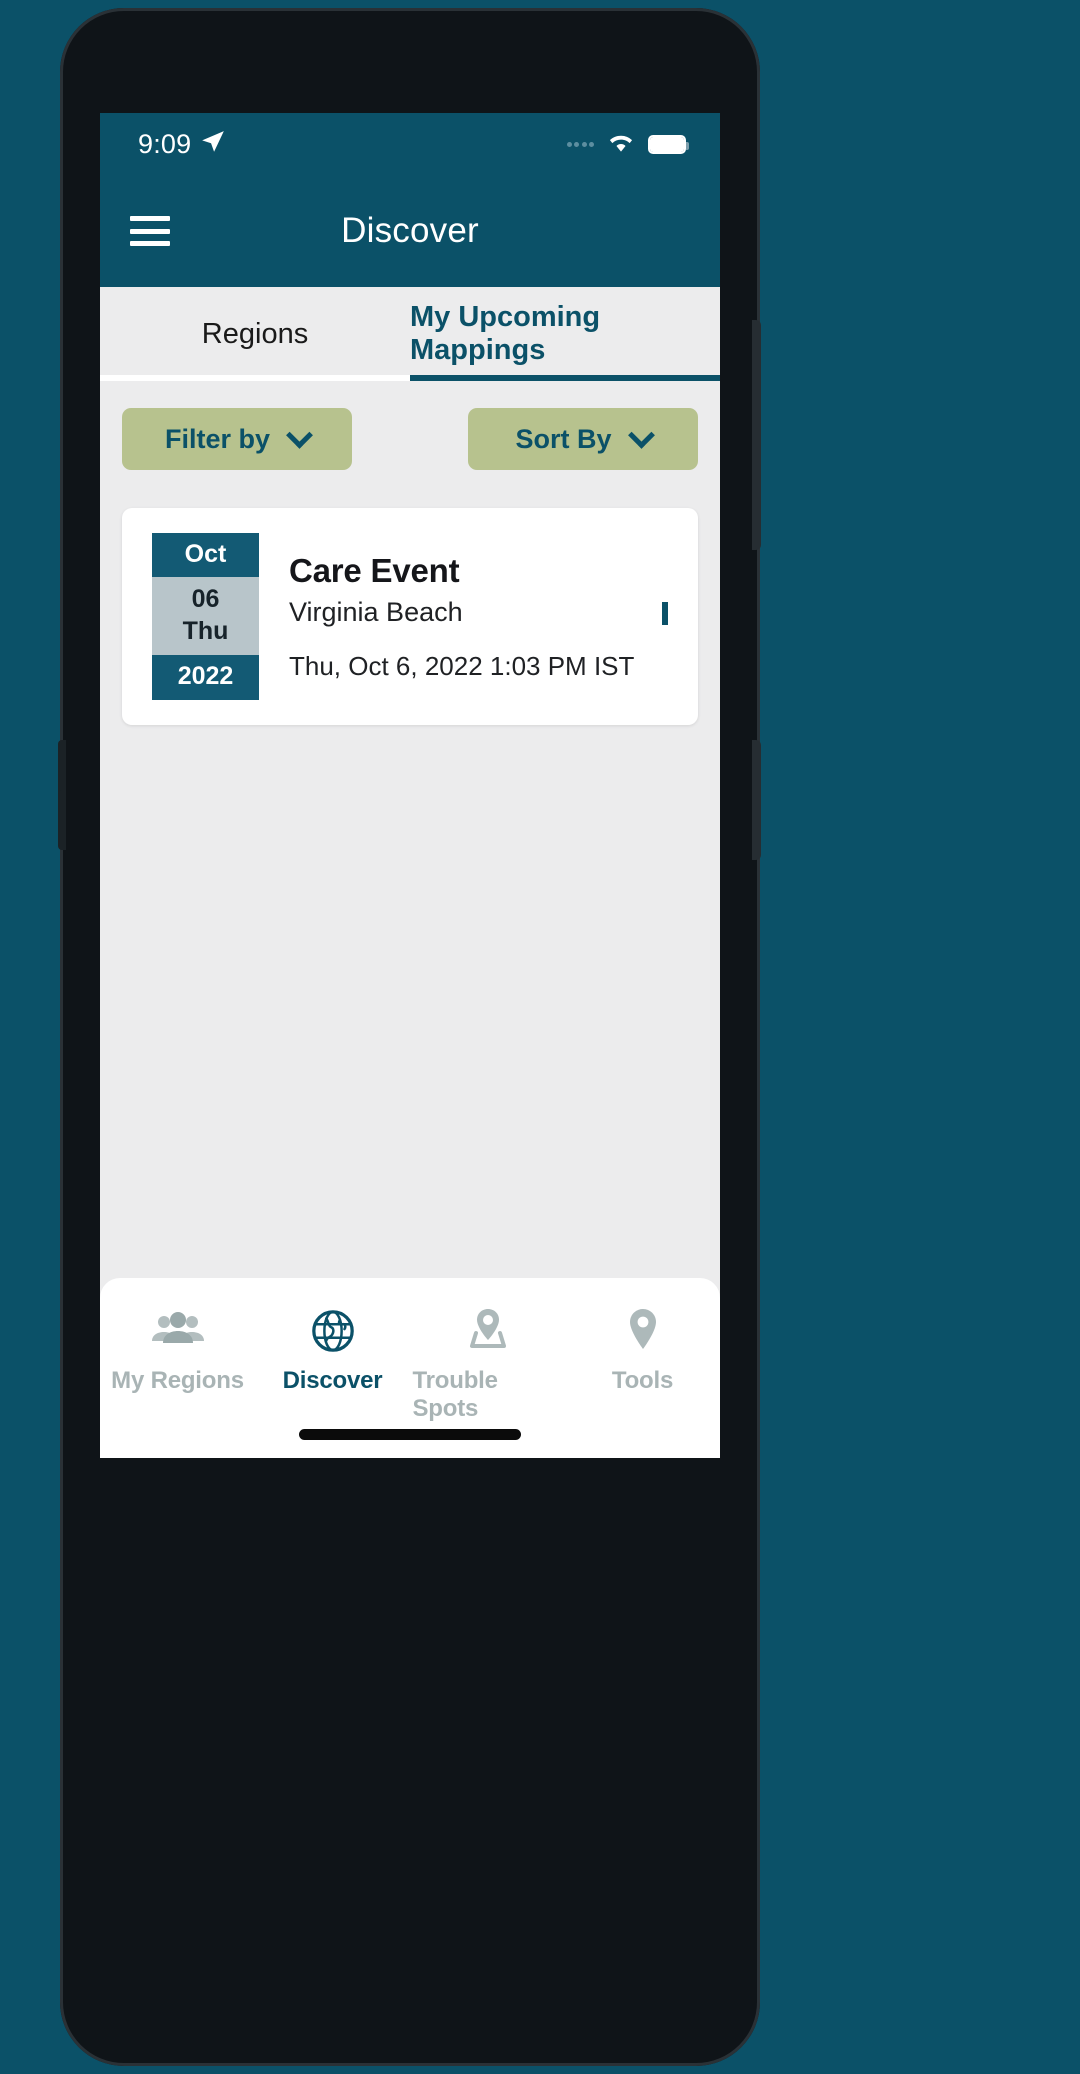 The width and height of the screenshot is (1080, 2074). What do you see at coordinates (455, 1394) in the screenshot?
I see `nav-item-trouble-spots-label: Trouble Spots` at bounding box center [455, 1394].